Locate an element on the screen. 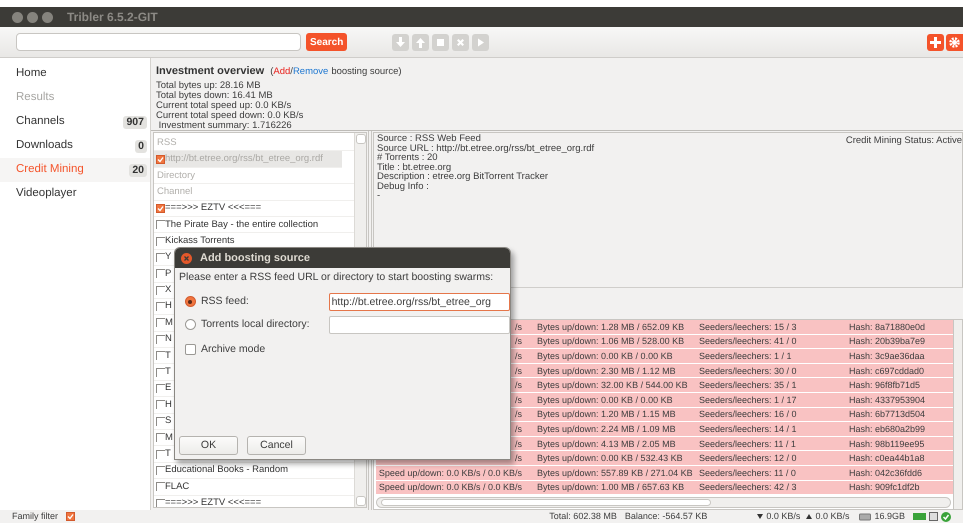 Image resolution: width=963 pixels, height=523 pixels. family-filter-checkbox is located at coordinates (71, 516).